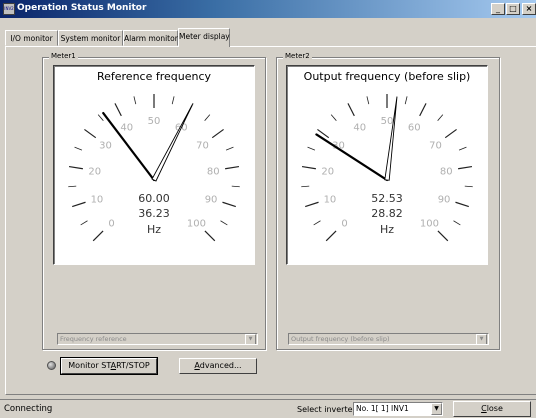 The height and width of the screenshot is (418, 536). I want to click on meter2-scale-label: 10, so click(330, 200).